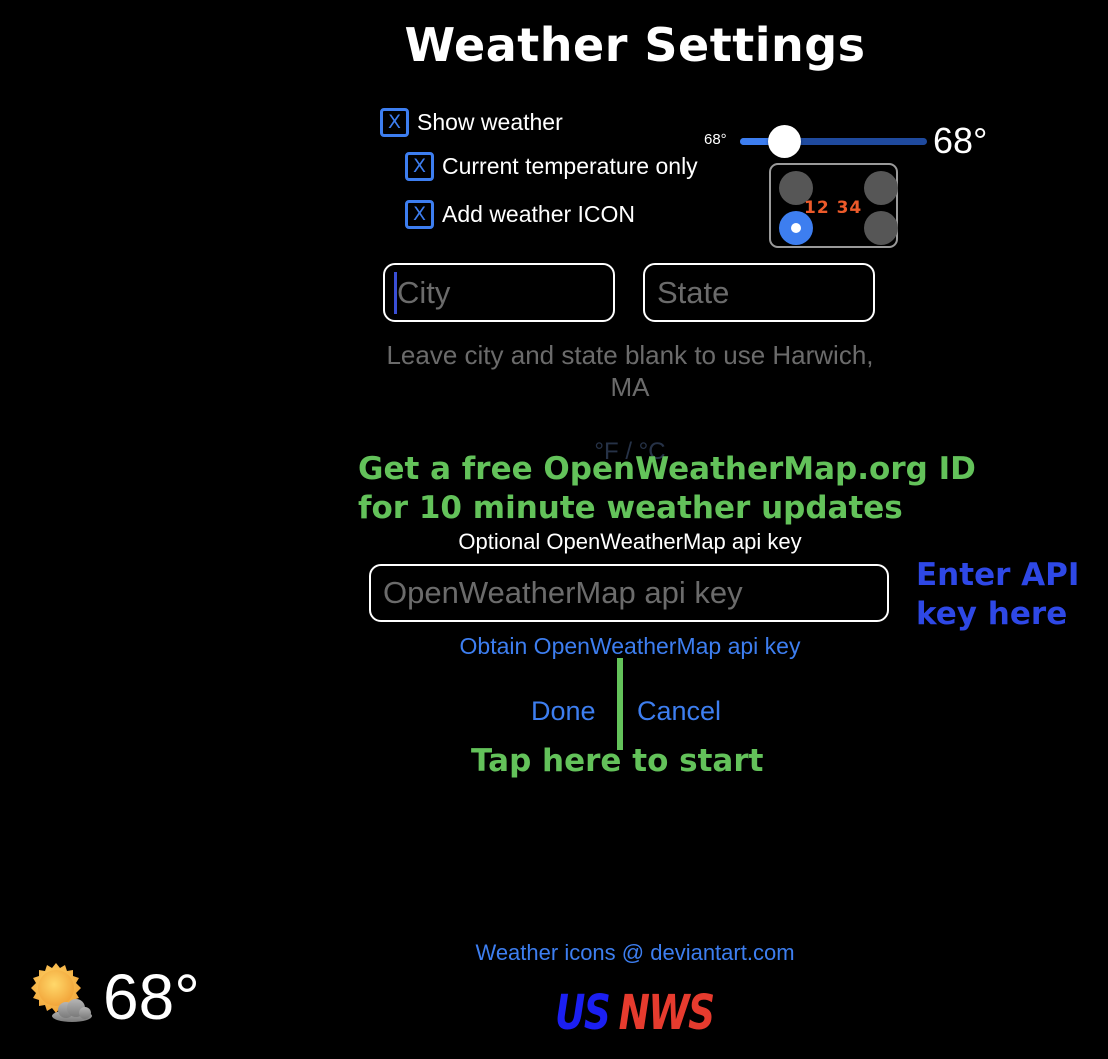 This screenshot has width=1108, height=1059. What do you see at coordinates (635, 953) in the screenshot?
I see `icon-credit-link: Weather icons @ deviantart.com` at bounding box center [635, 953].